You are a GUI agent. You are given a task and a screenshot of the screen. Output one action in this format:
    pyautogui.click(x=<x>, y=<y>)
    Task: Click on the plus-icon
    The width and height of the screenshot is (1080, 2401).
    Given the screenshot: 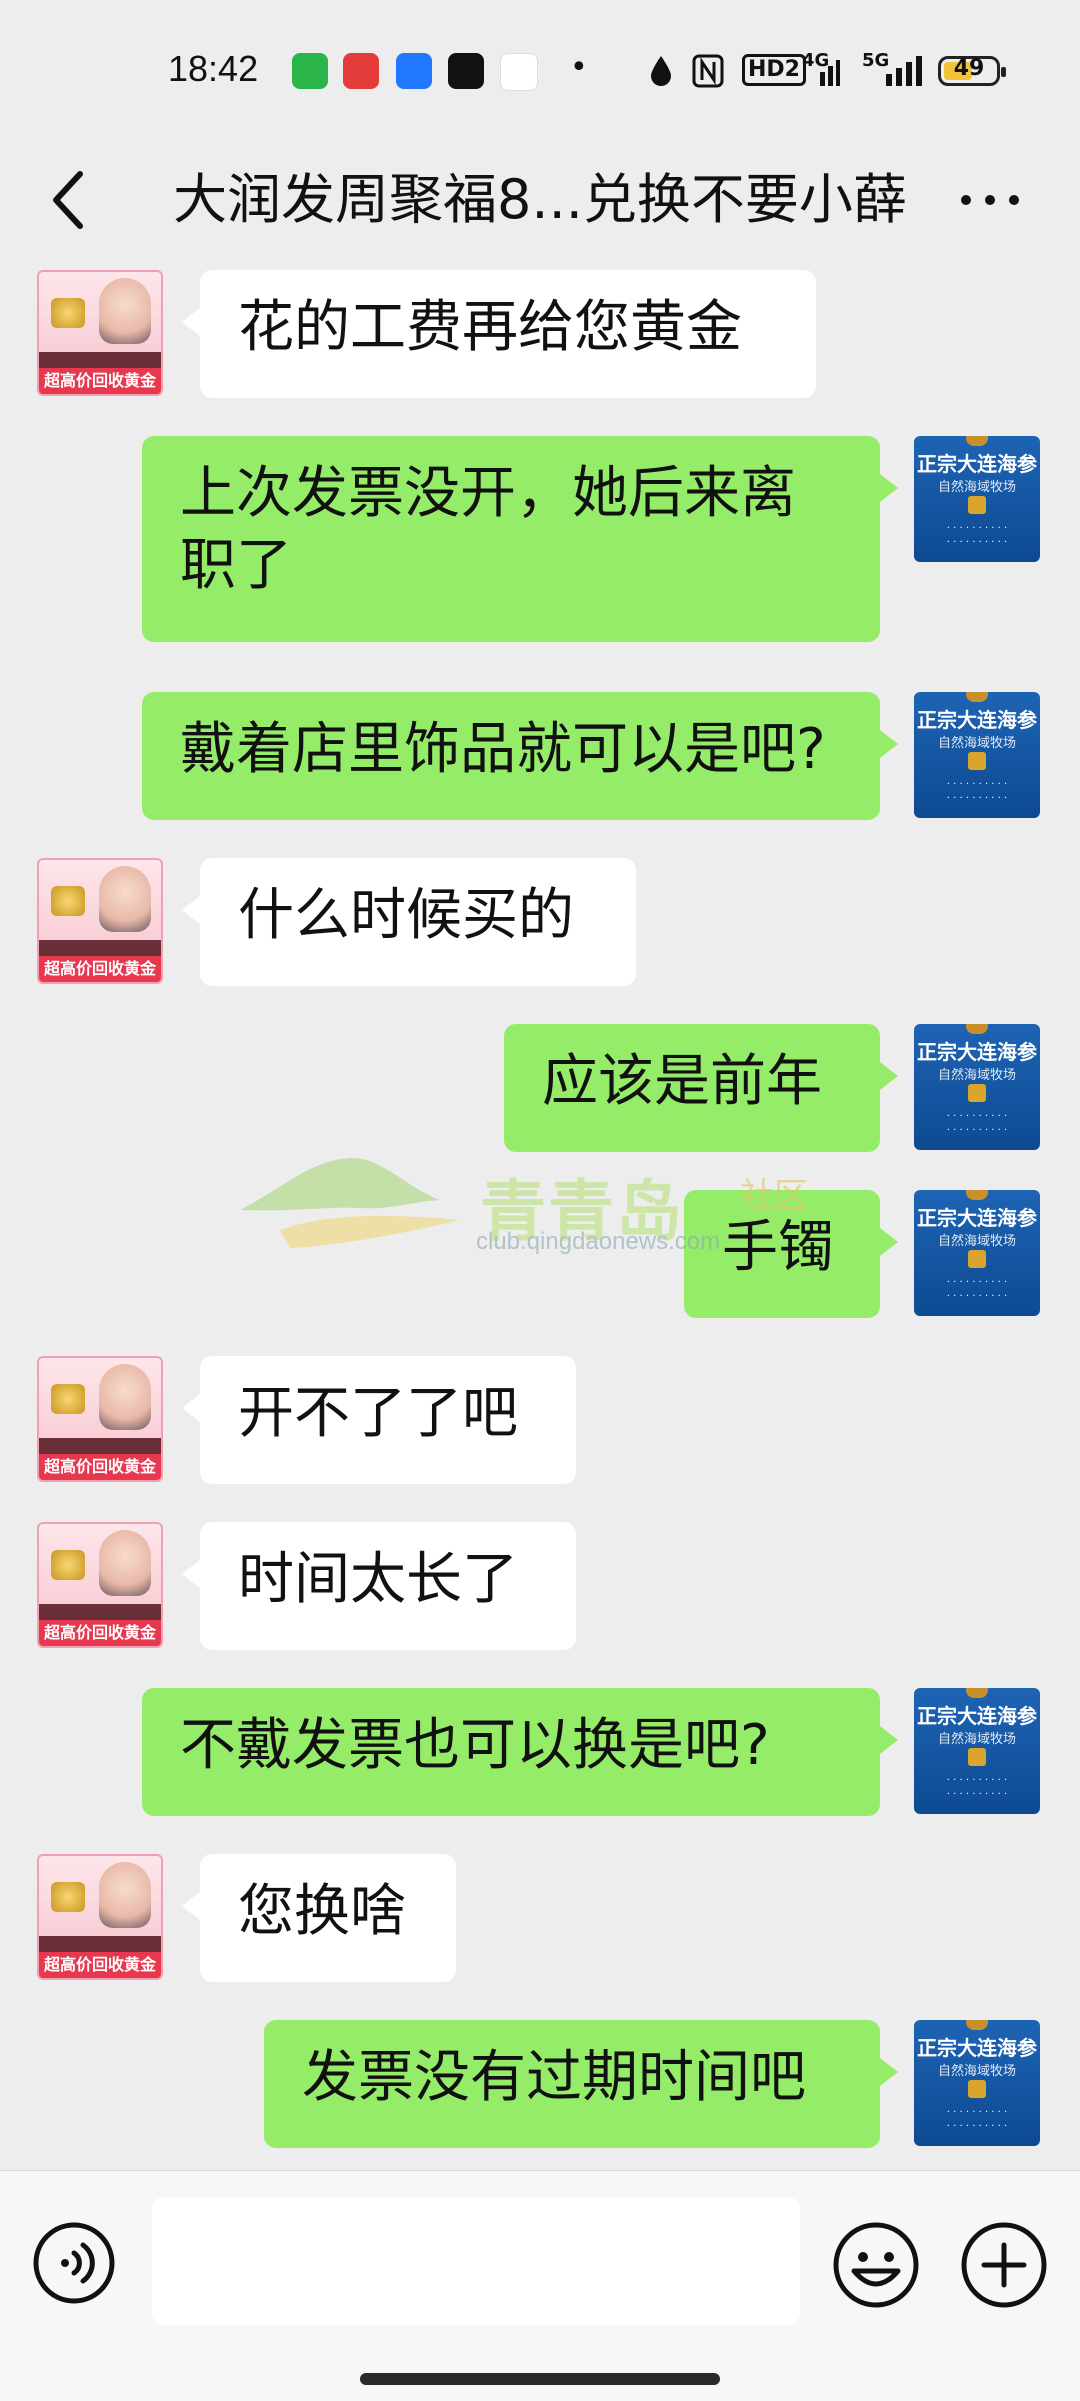 What is the action you would take?
    pyautogui.click(x=1004, y=2265)
    